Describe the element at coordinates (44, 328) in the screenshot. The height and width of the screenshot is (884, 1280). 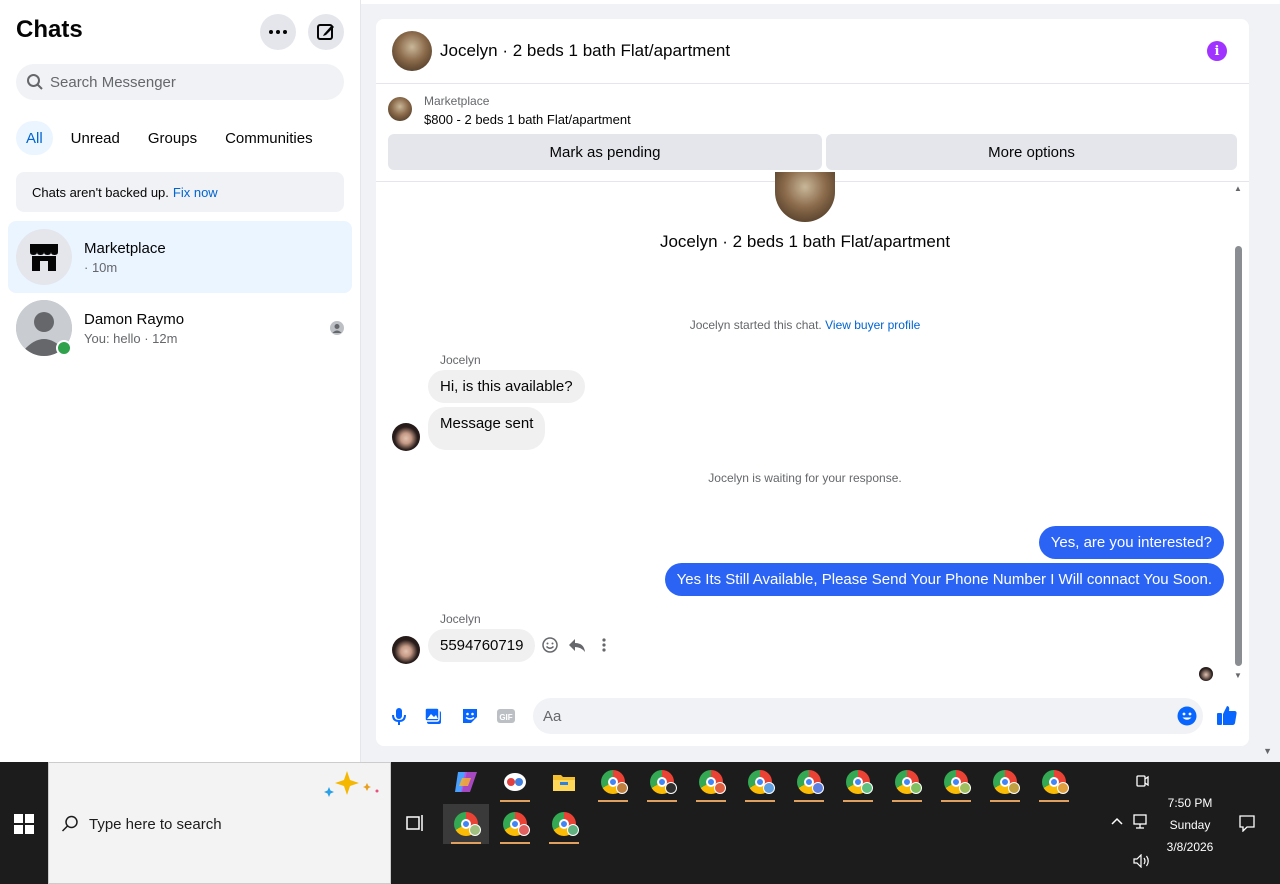
I see `avatar` at that location.